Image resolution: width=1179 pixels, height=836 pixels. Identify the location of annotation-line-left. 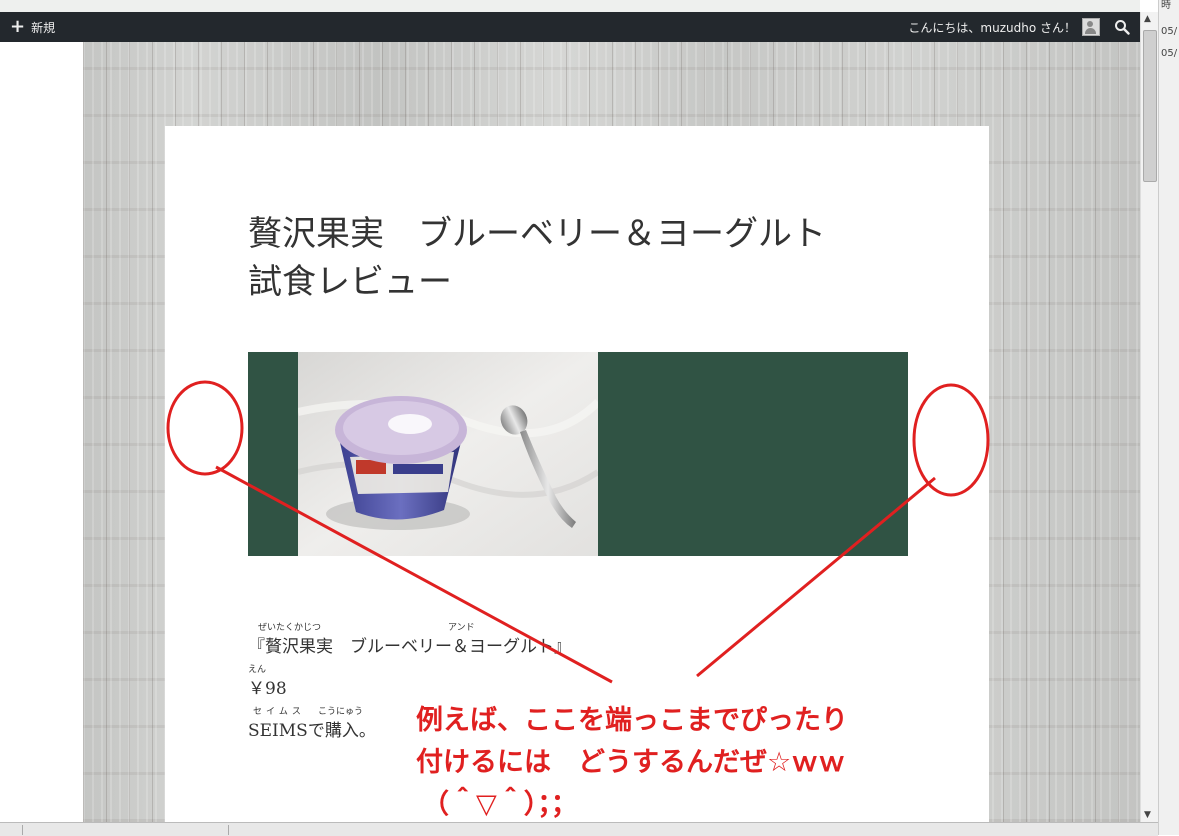
(414, 574).